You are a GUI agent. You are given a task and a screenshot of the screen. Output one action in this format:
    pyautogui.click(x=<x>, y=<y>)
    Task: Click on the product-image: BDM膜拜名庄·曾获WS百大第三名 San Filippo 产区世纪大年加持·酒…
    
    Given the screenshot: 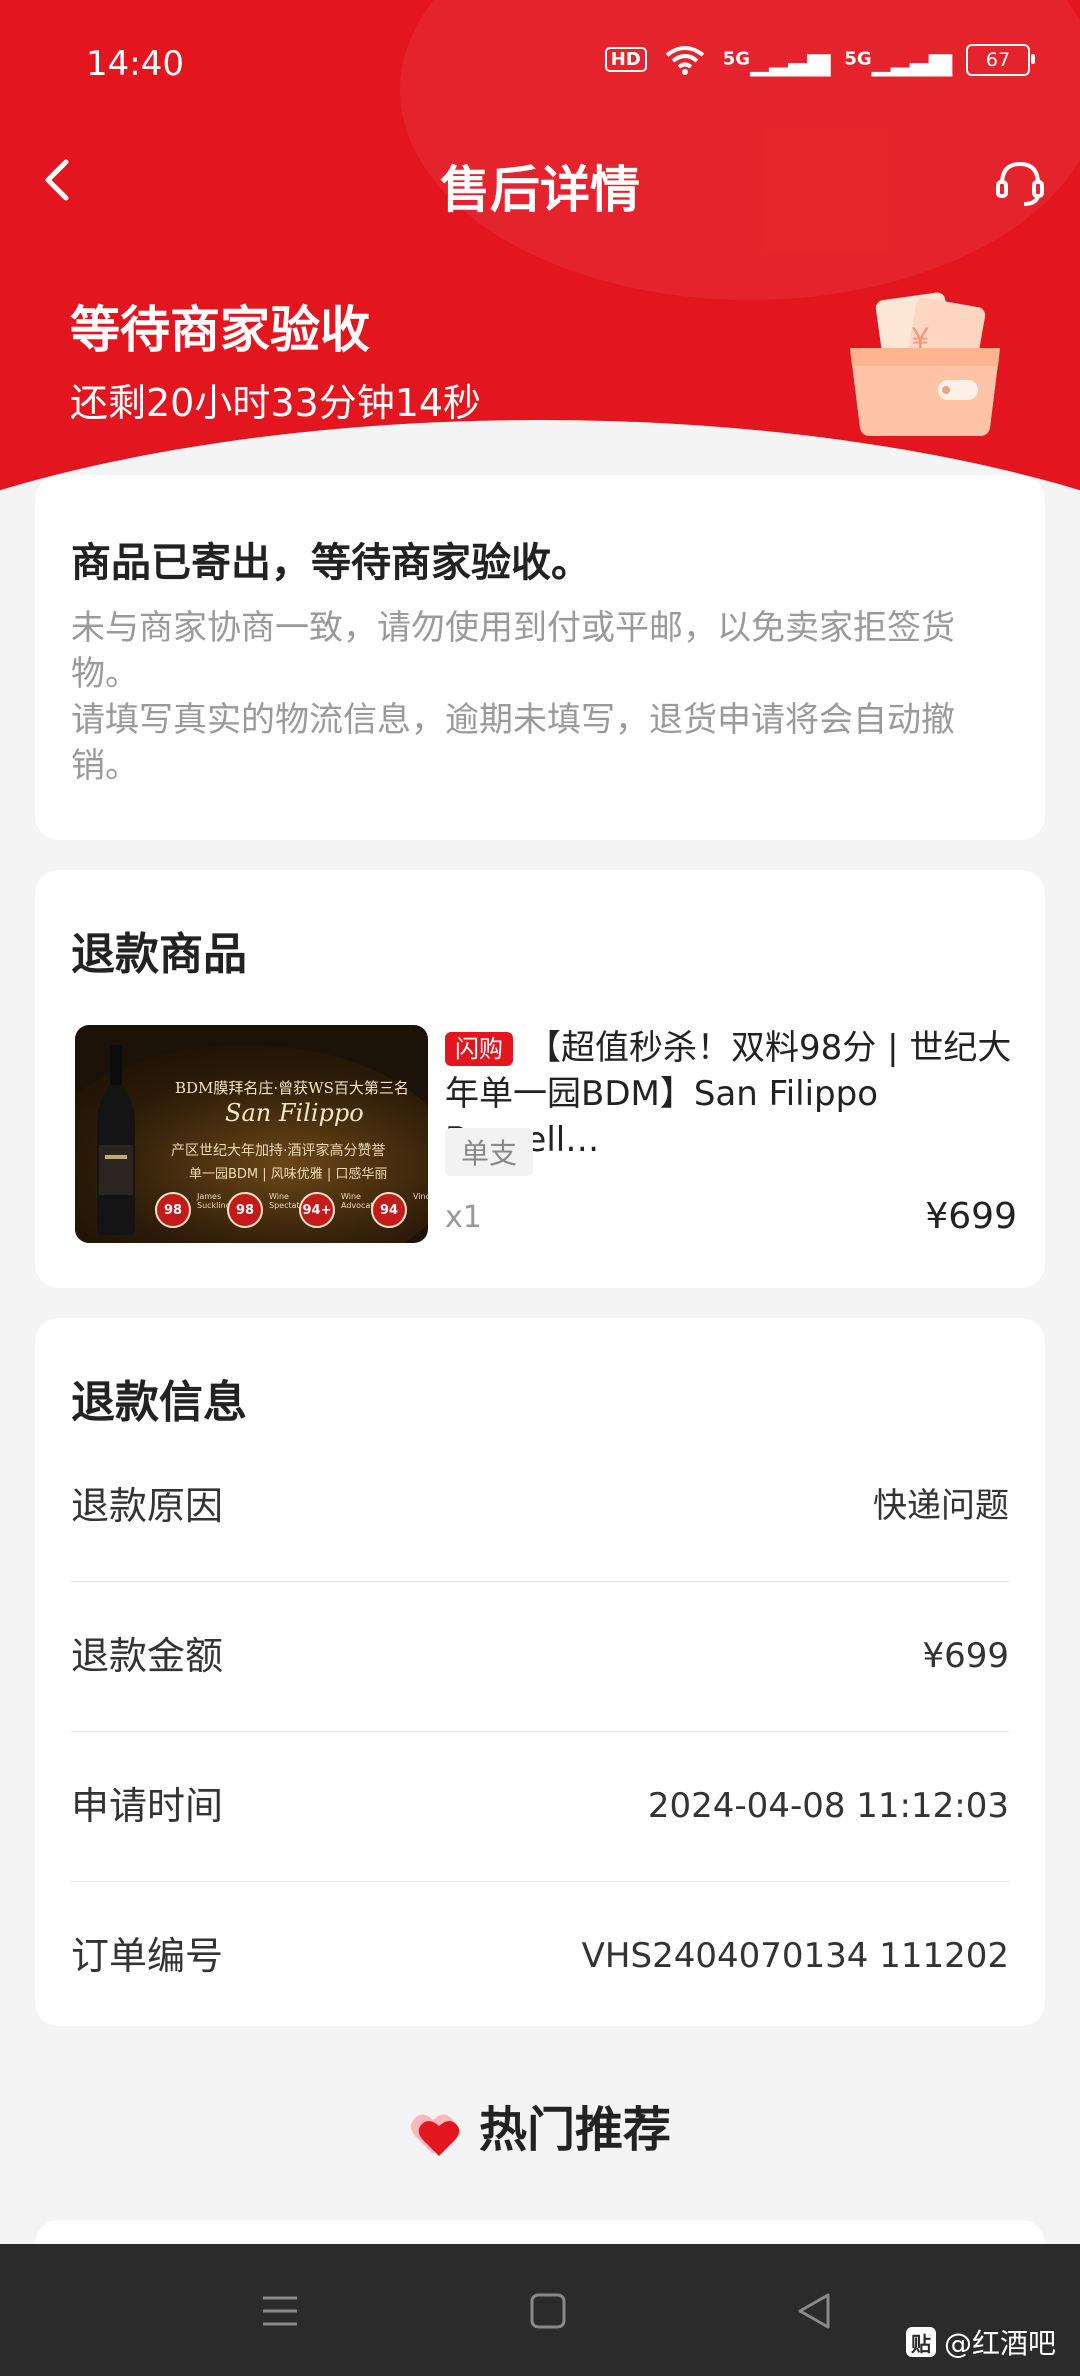 What is the action you would take?
    pyautogui.click(x=251, y=1134)
    